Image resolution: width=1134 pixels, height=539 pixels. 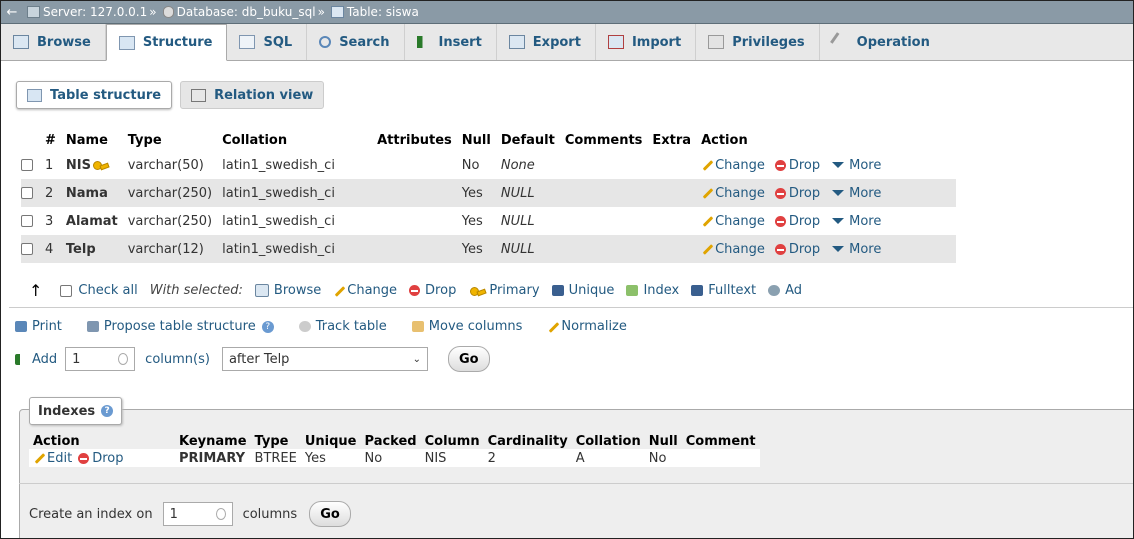 What do you see at coordinates (170, 193) in the screenshot?
I see `column-type: varchar(250)` at bounding box center [170, 193].